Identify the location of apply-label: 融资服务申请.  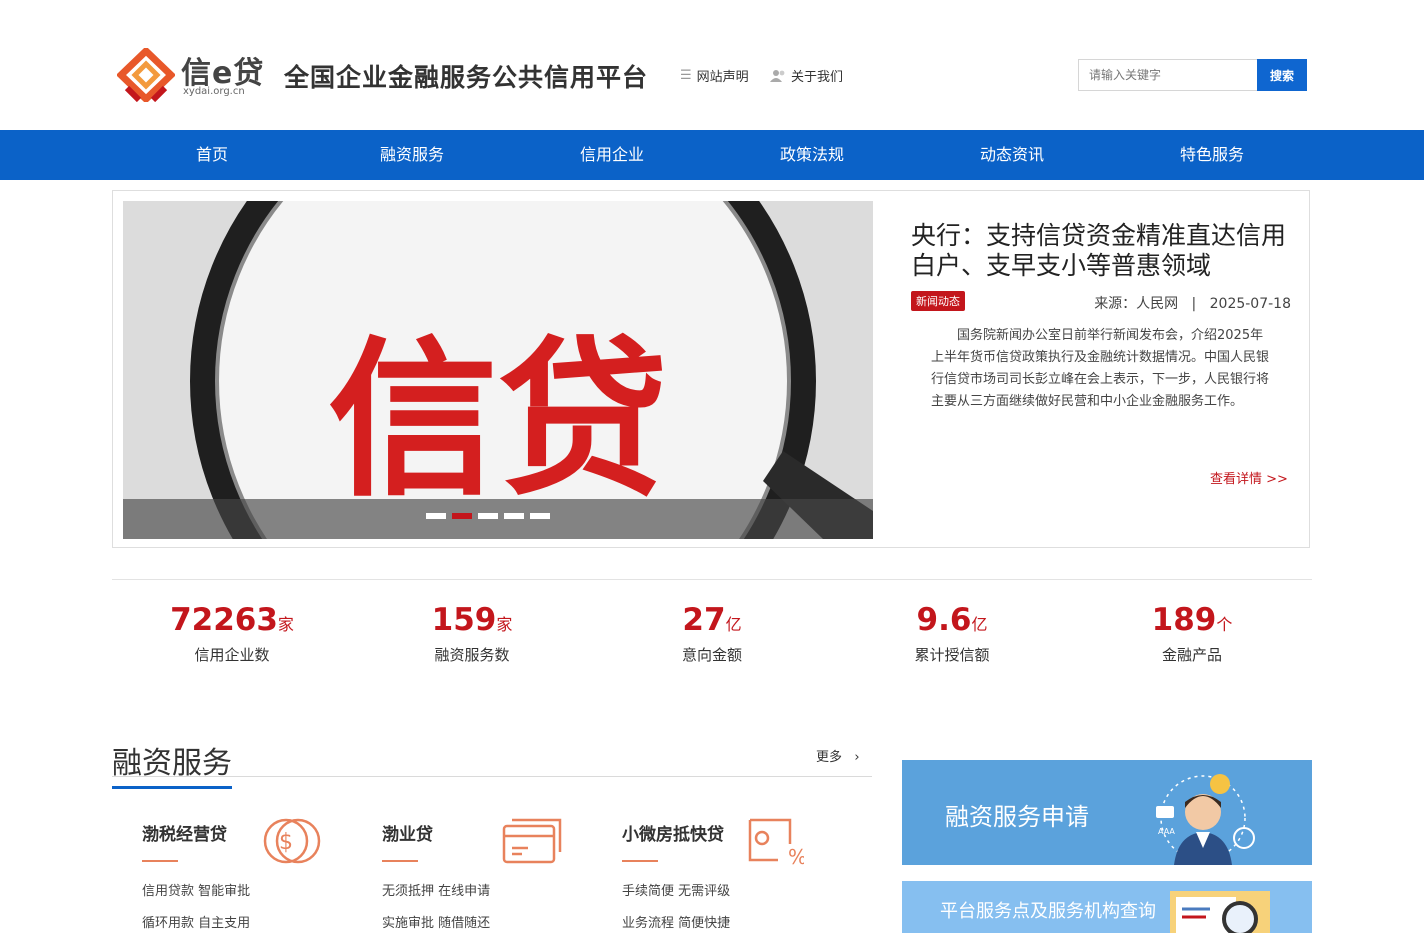
(1017, 817).